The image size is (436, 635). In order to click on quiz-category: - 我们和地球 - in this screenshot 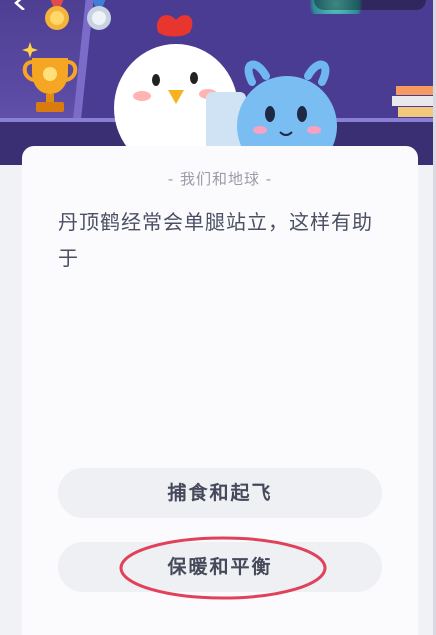, I will do `click(220, 179)`.